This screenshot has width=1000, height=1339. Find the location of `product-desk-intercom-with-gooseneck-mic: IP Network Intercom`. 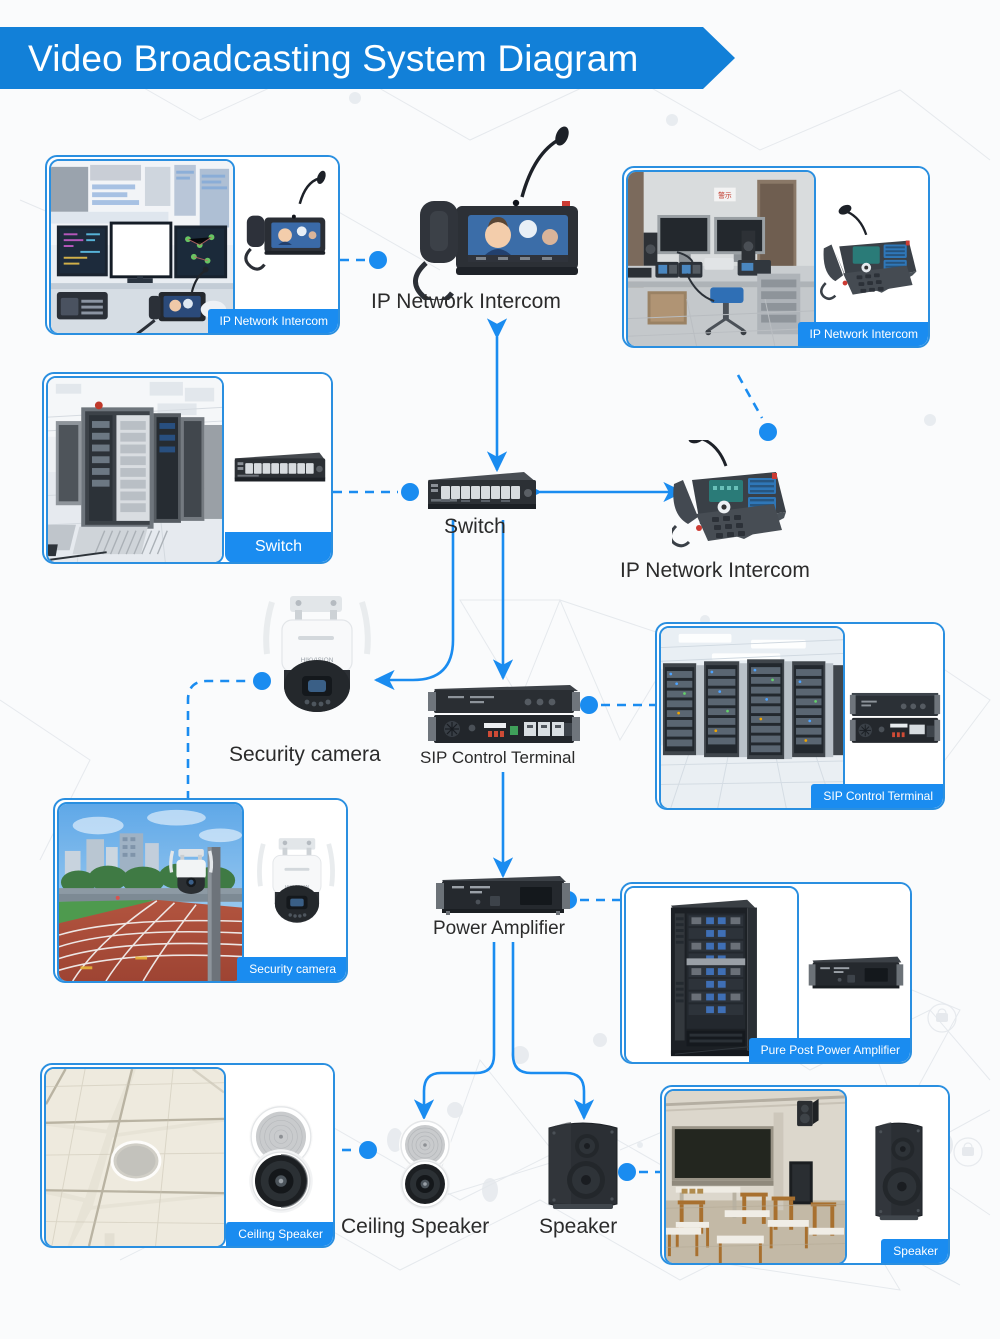

product-desk-intercom-with-gooseneck-mic: IP Network Intercom is located at coordinates (272, 245).